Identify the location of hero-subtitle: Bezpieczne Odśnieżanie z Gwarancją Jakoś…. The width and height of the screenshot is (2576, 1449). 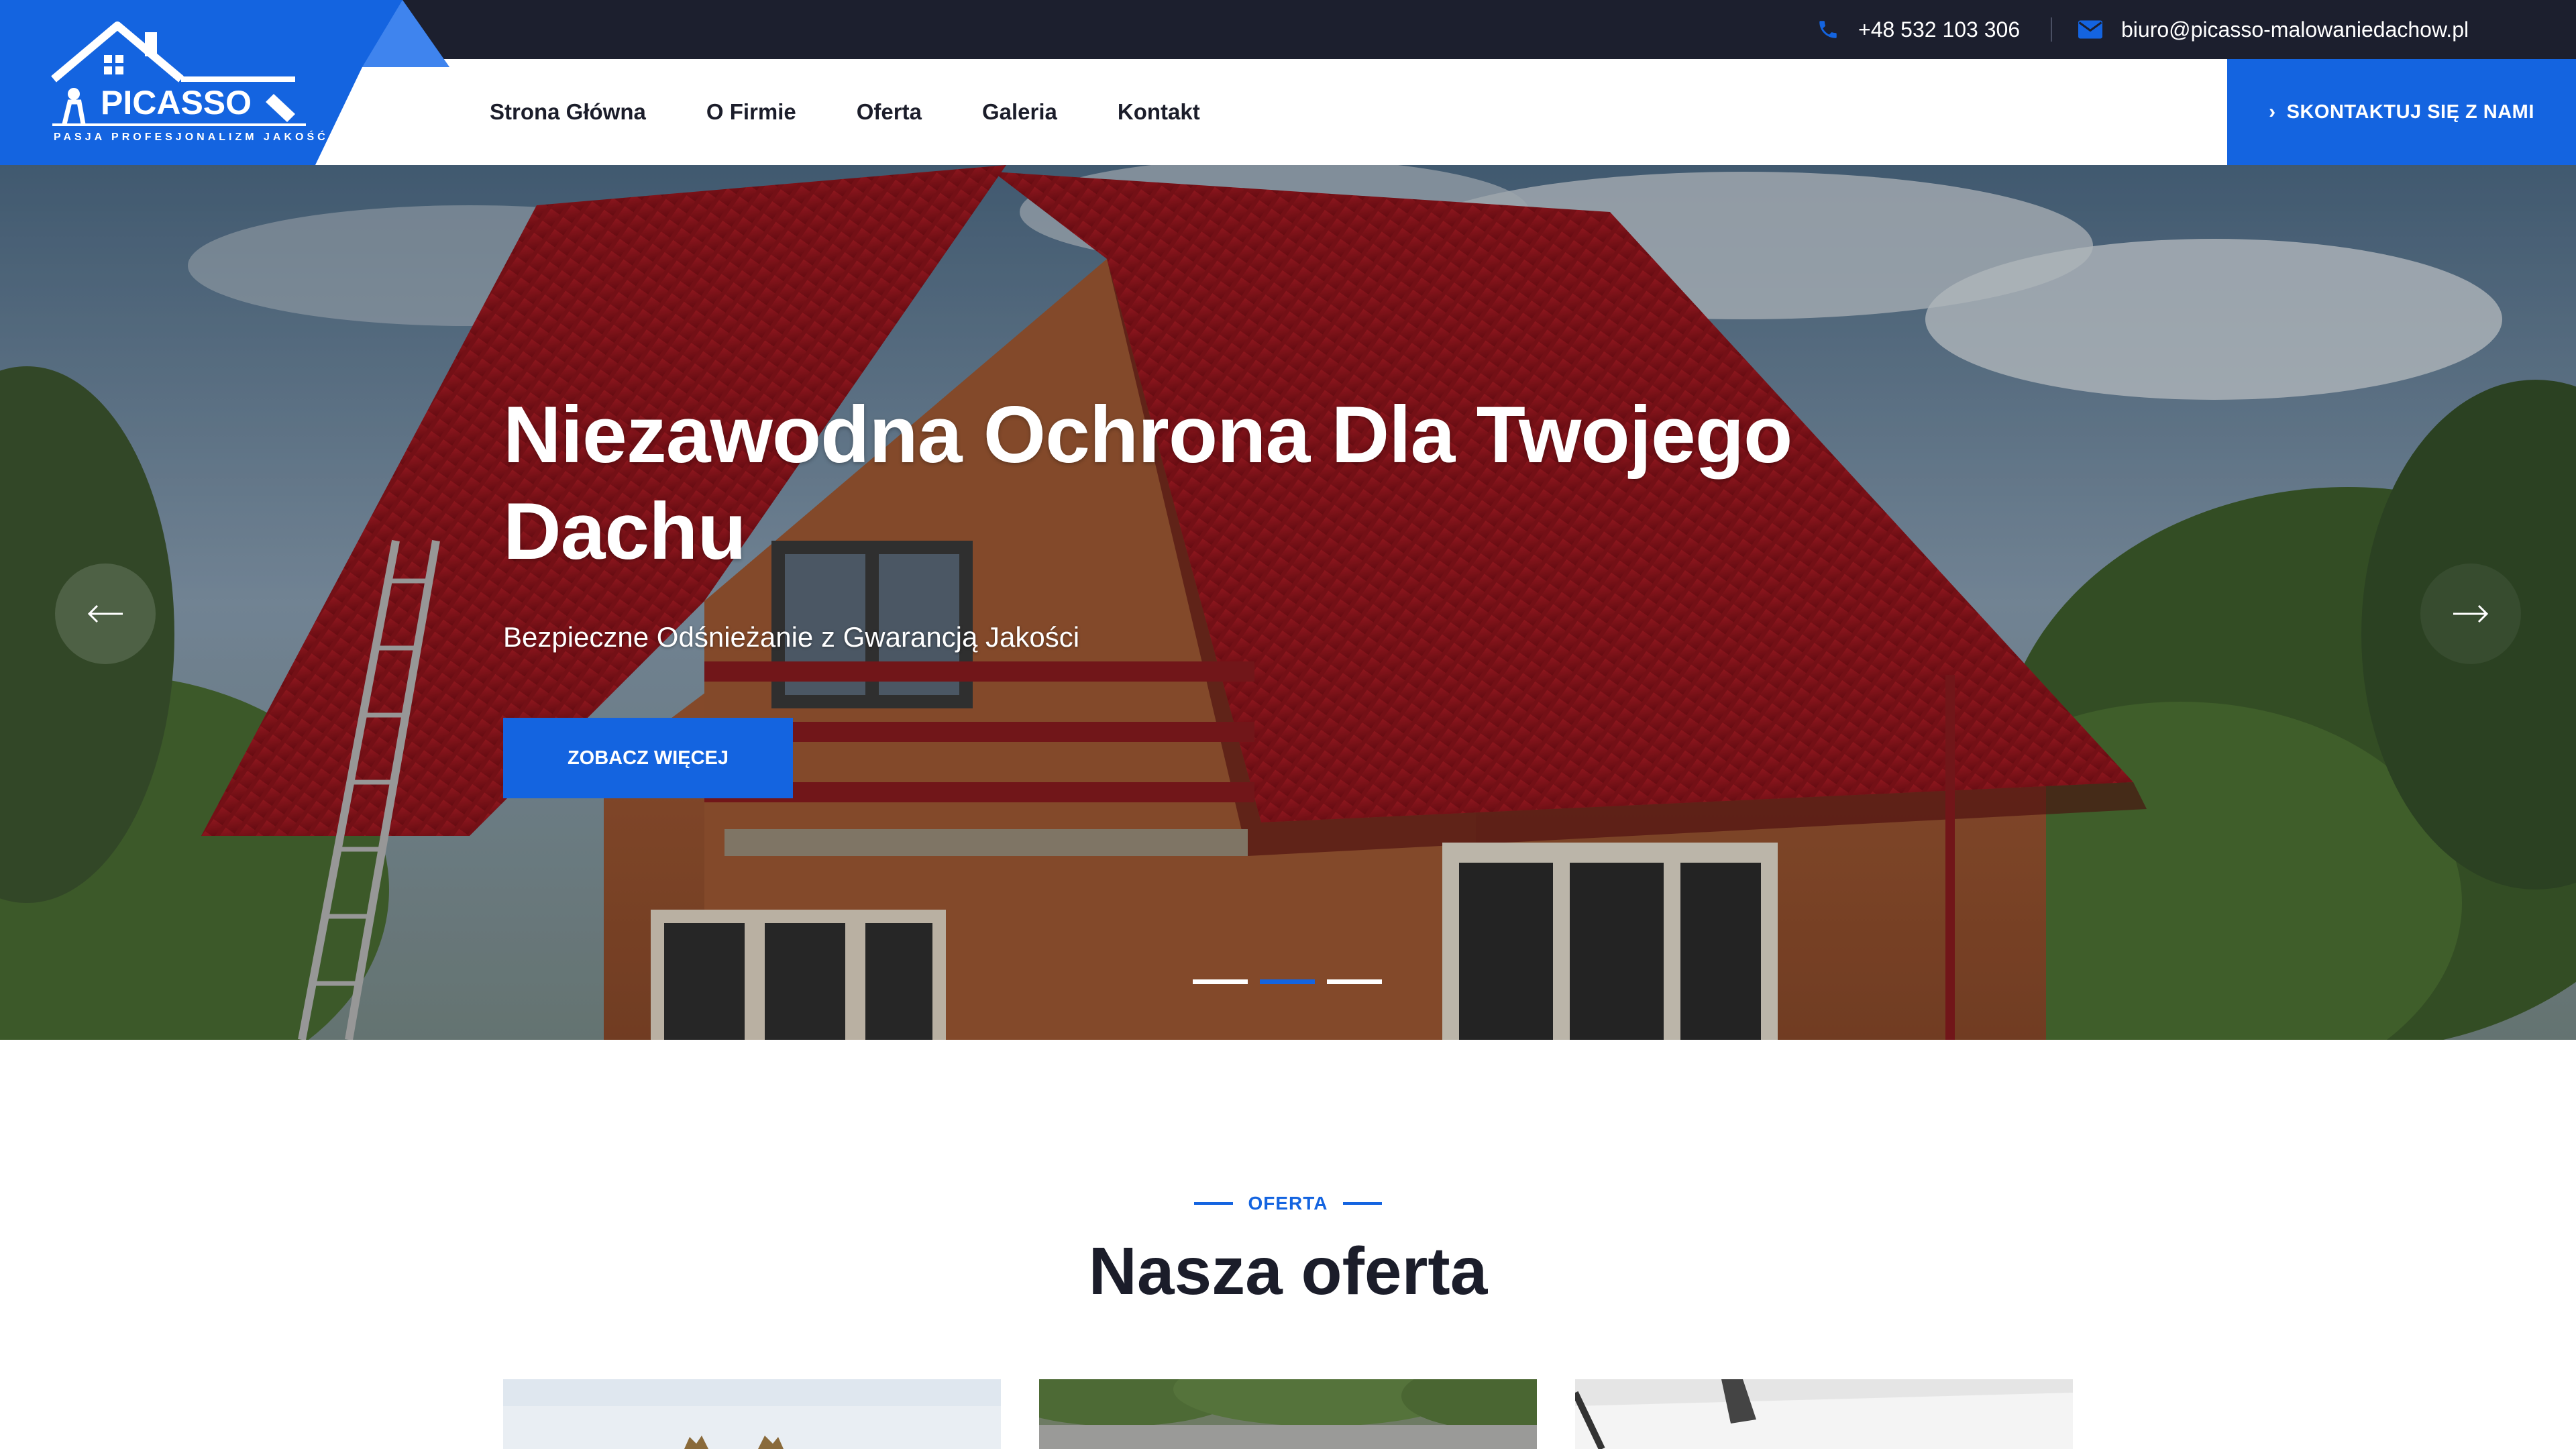
(791, 637).